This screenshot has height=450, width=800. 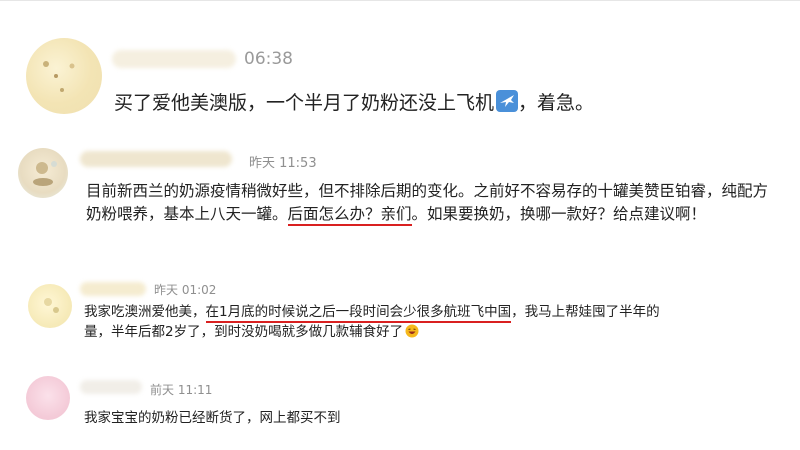 I want to click on laughing-emoji-icon, so click(x=412, y=331).